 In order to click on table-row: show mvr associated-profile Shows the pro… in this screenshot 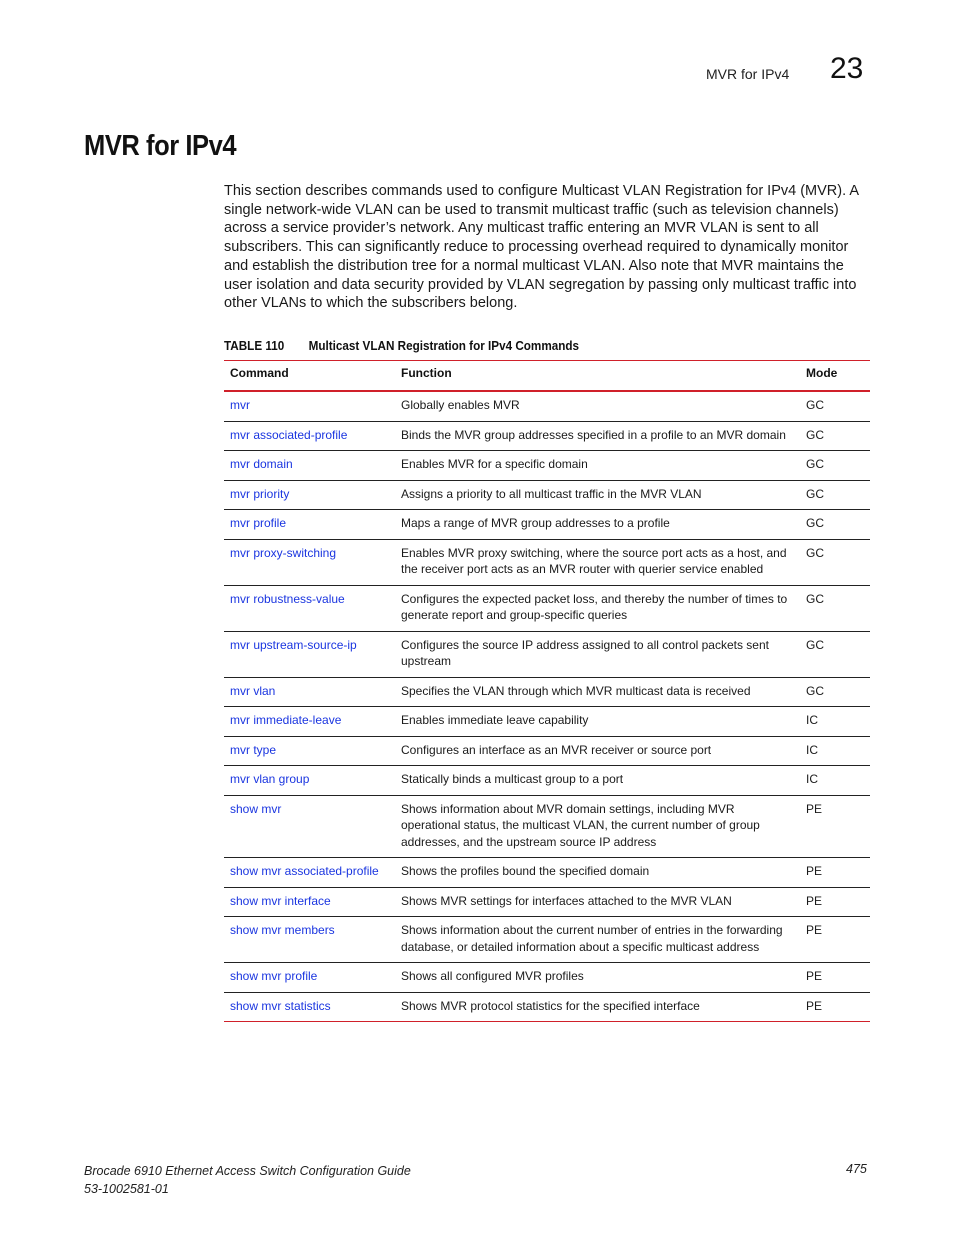, I will do `click(547, 873)`.